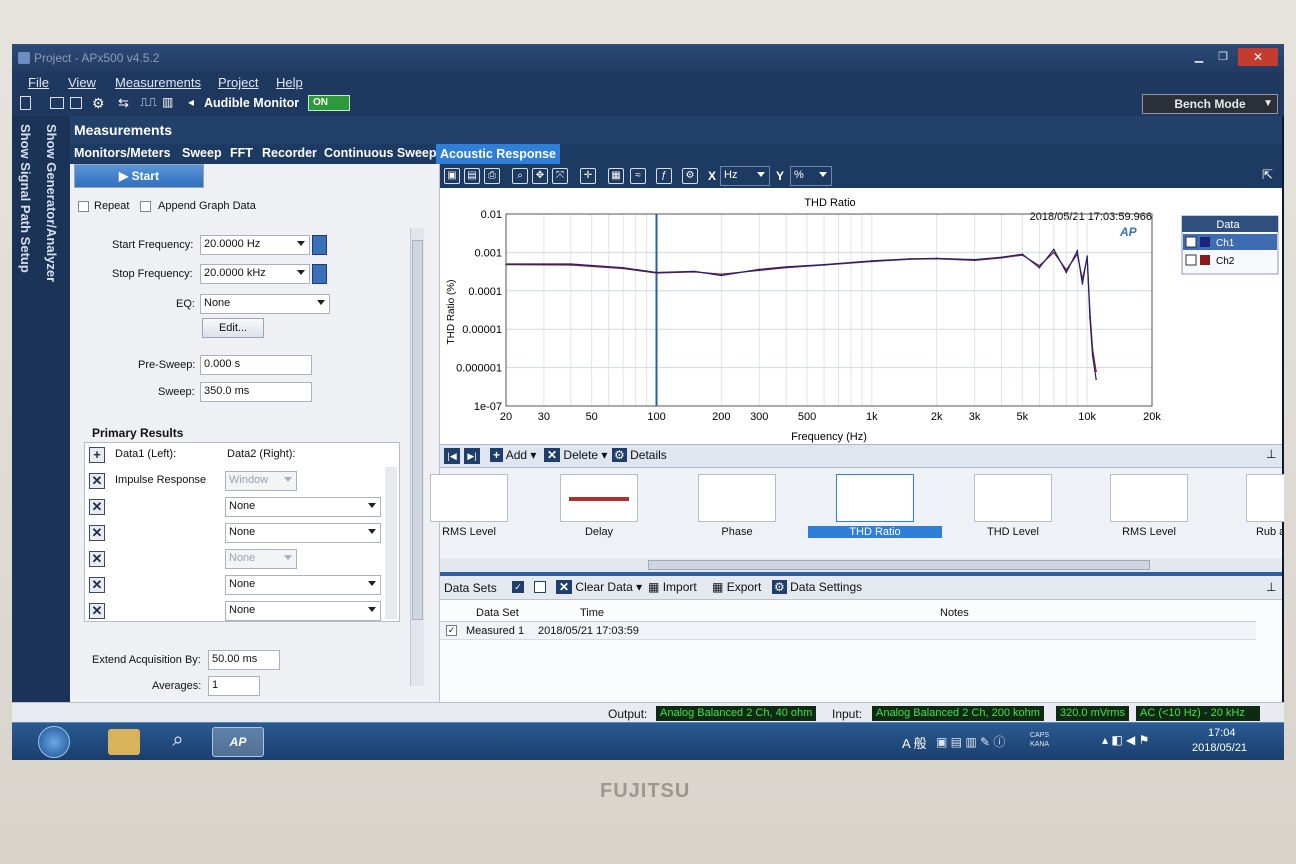 This screenshot has width=1296, height=864. What do you see at coordinates (265, 304) in the screenshot?
I see `eq-select: None` at bounding box center [265, 304].